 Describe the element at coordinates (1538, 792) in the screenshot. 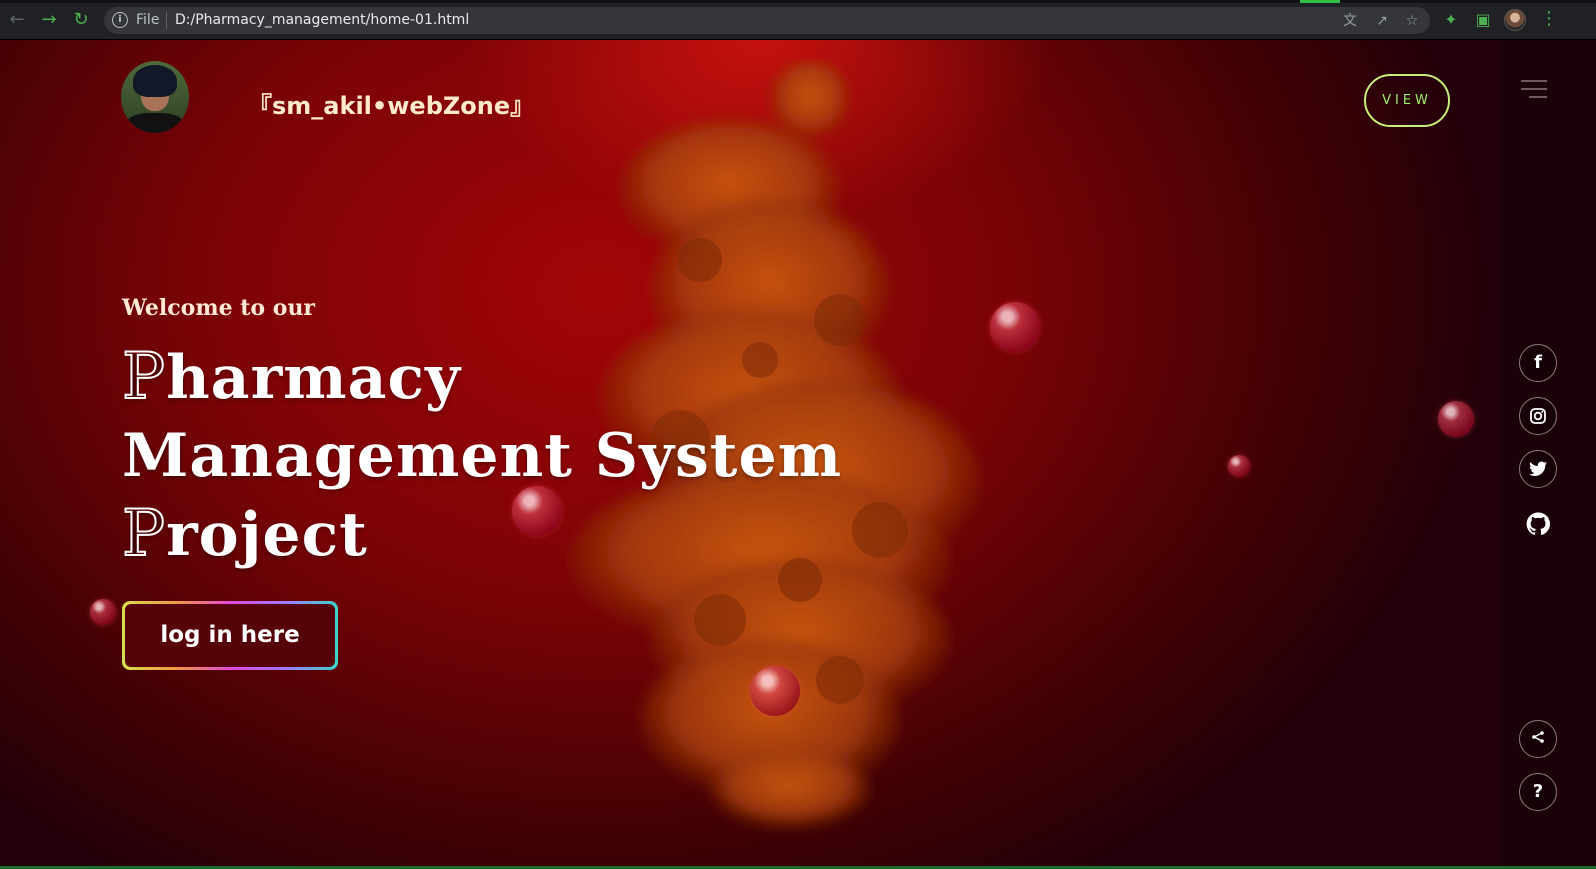

I see `help-button: ?` at that location.